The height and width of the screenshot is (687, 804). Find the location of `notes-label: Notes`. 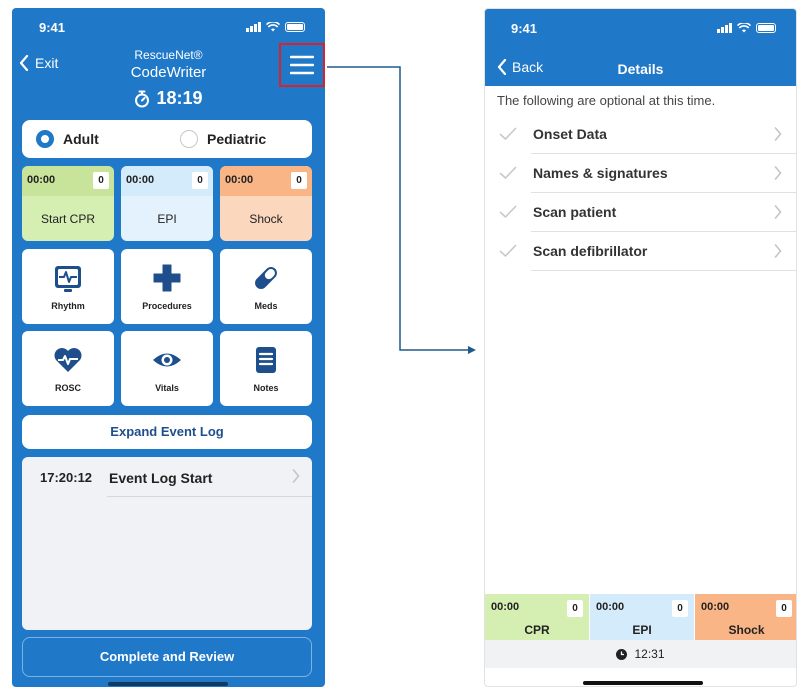

notes-label: Notes is located at coordinates (266, 388).